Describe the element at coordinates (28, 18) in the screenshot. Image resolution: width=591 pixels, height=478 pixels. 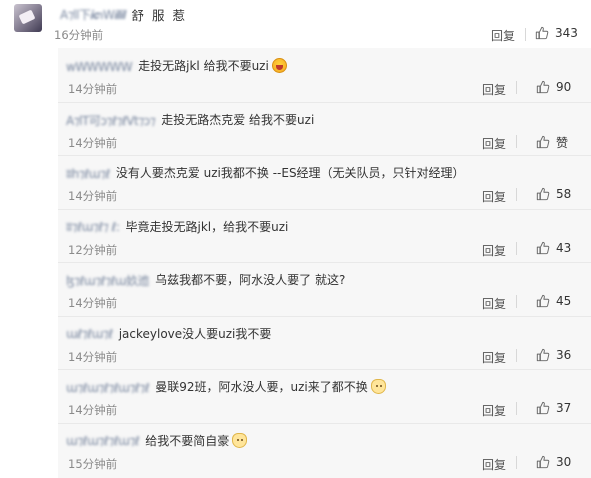
I see `avatar` at that location.